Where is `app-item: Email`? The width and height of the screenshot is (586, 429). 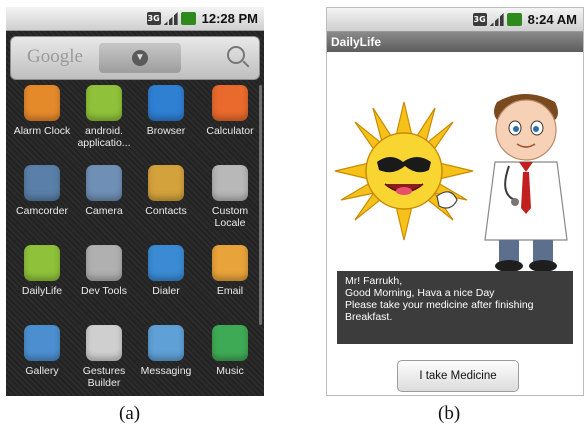
app-item: Email is located at coordinates (230, 271).